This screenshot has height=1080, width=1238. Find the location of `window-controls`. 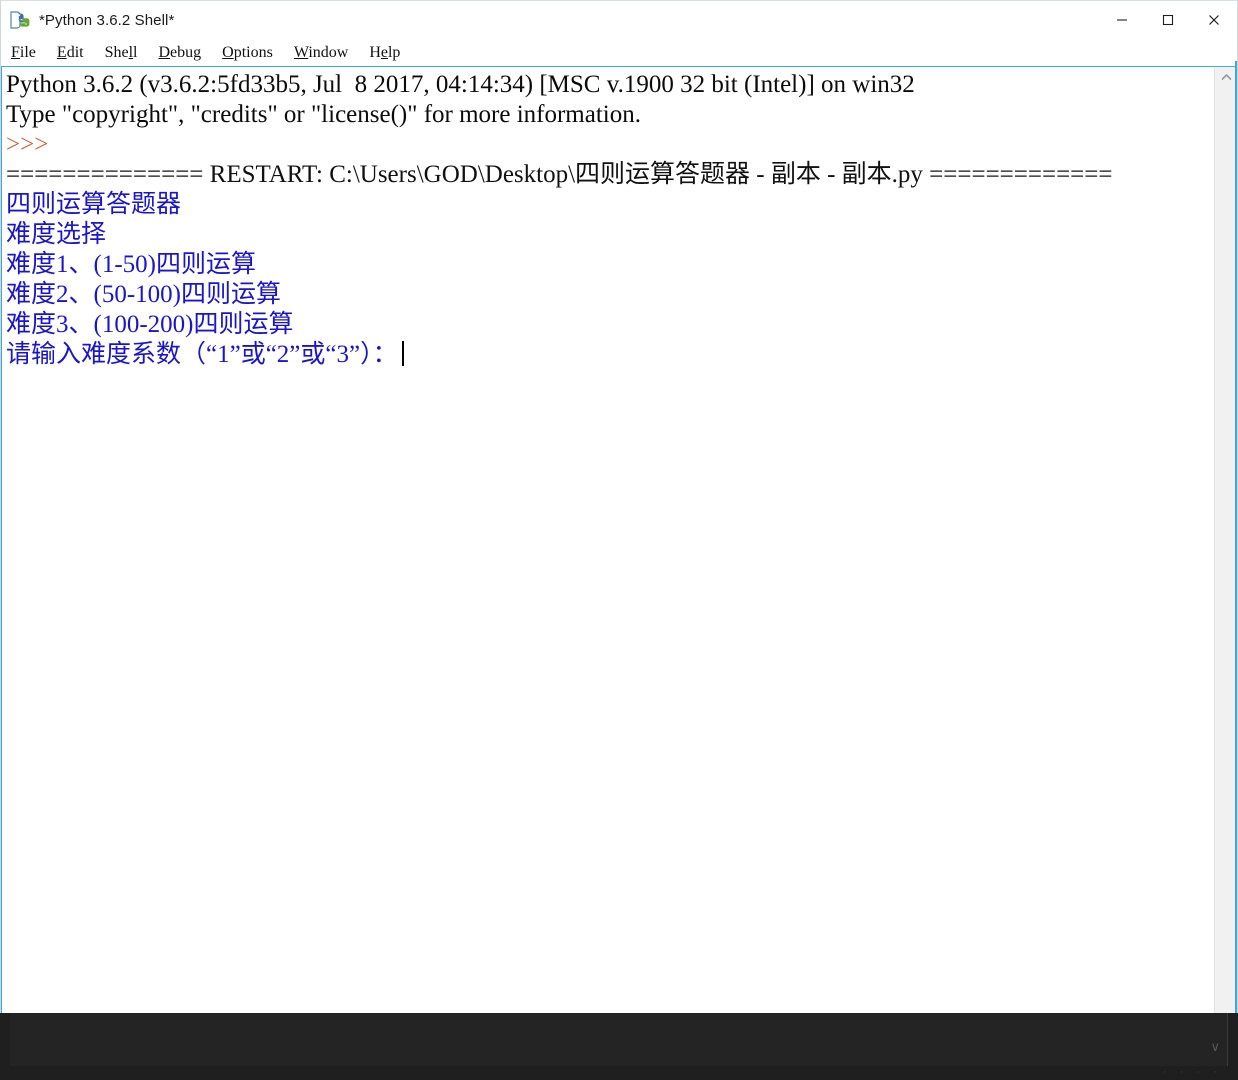

window-controls is located at coordinates (1168, 20).